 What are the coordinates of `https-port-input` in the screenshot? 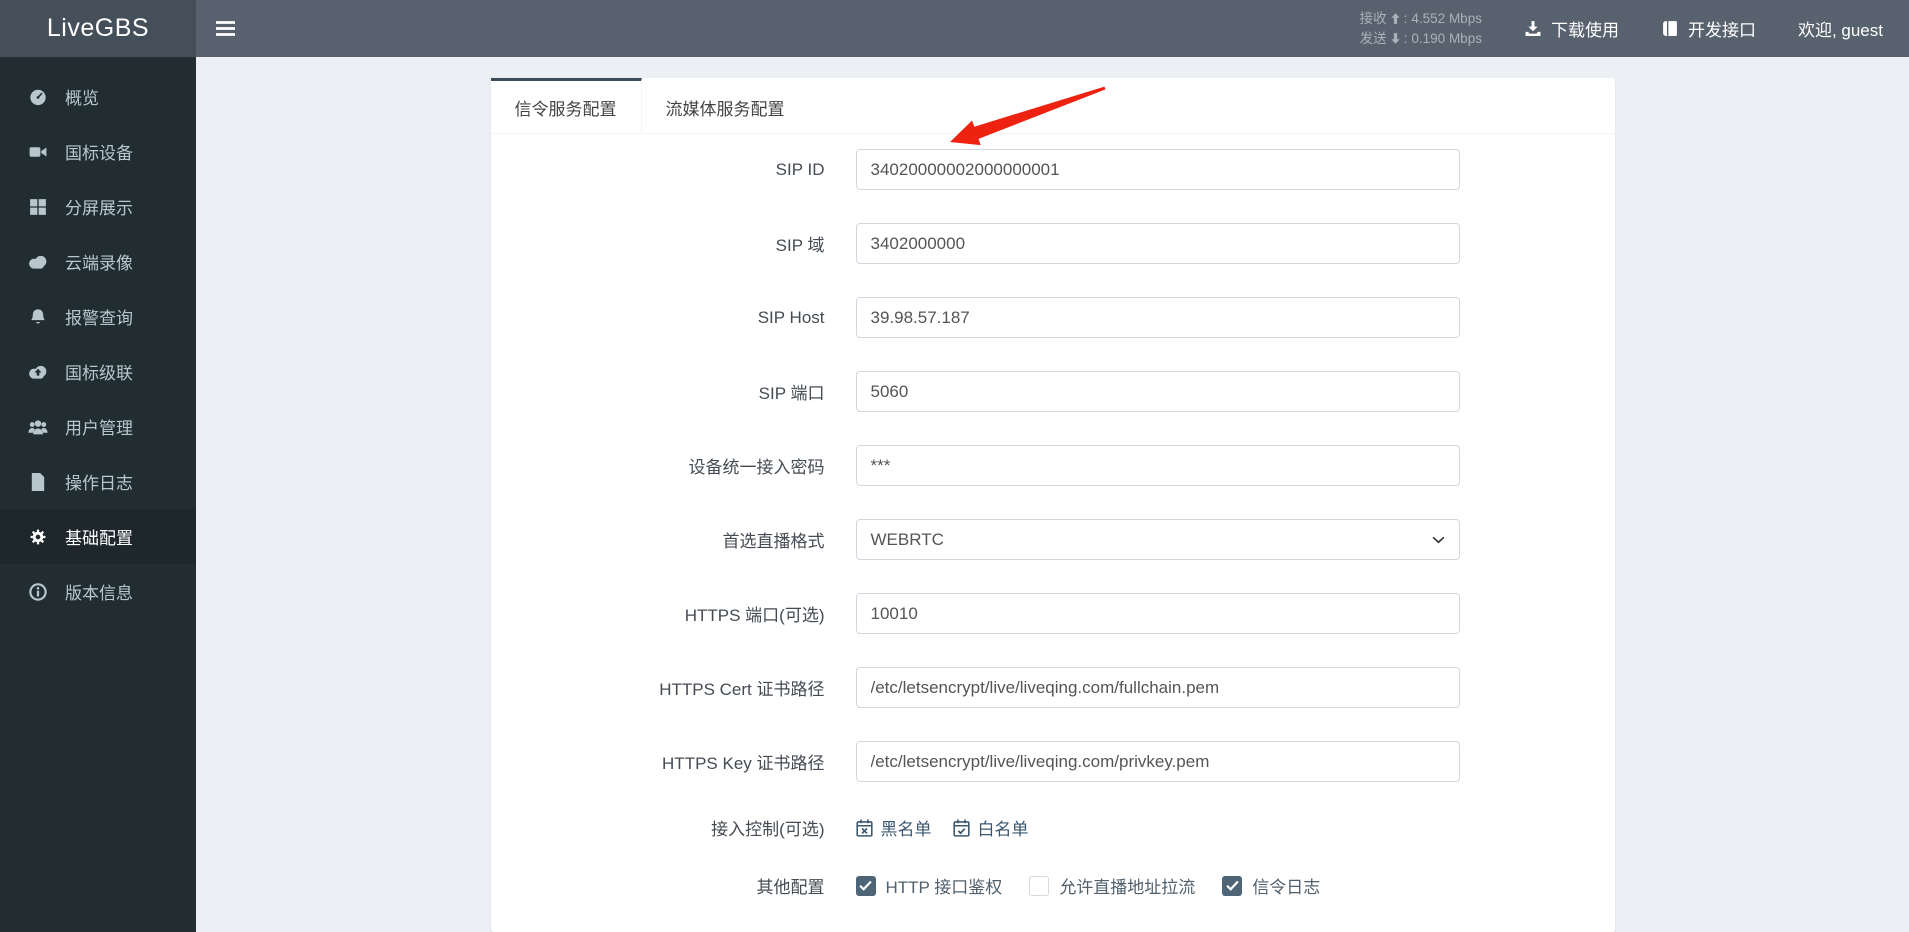 It's located at (1157, 613).